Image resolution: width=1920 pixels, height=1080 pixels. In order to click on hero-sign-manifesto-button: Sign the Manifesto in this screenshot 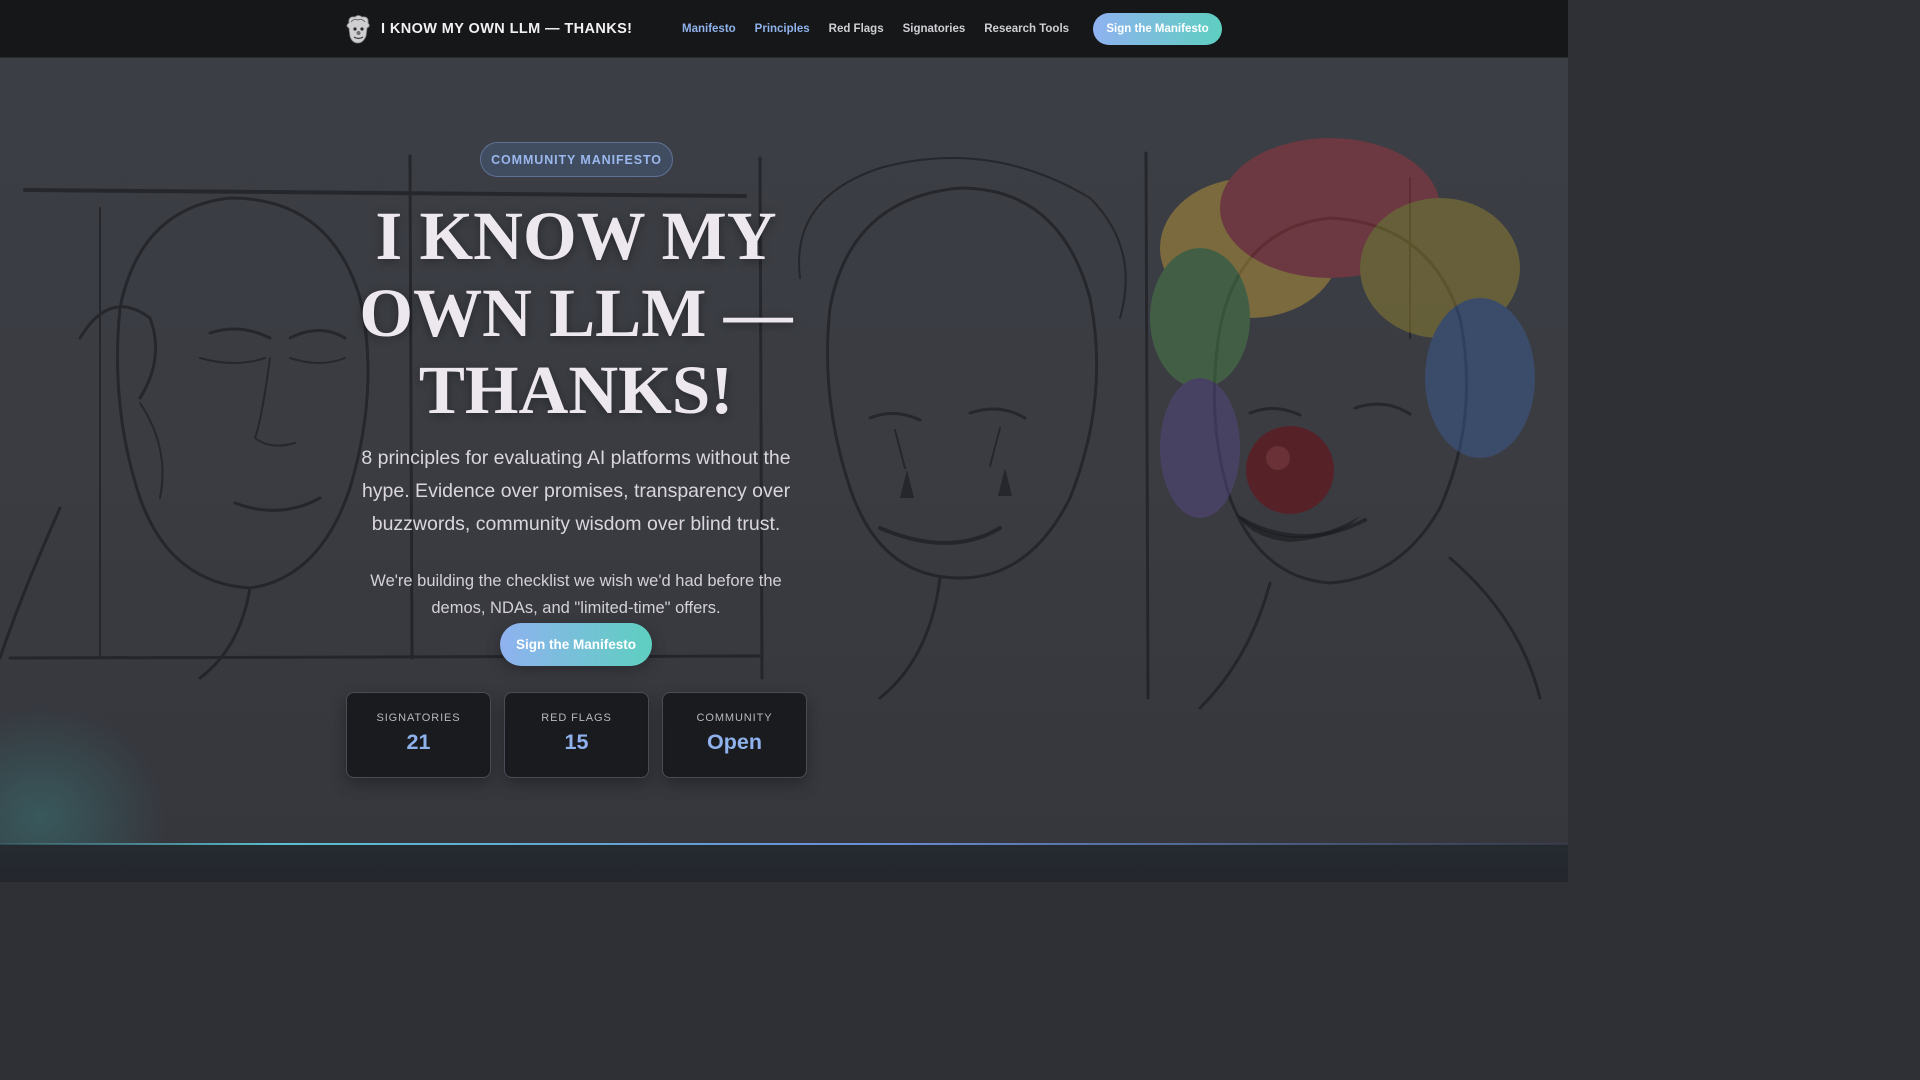, I will do `click(576, 644)`.